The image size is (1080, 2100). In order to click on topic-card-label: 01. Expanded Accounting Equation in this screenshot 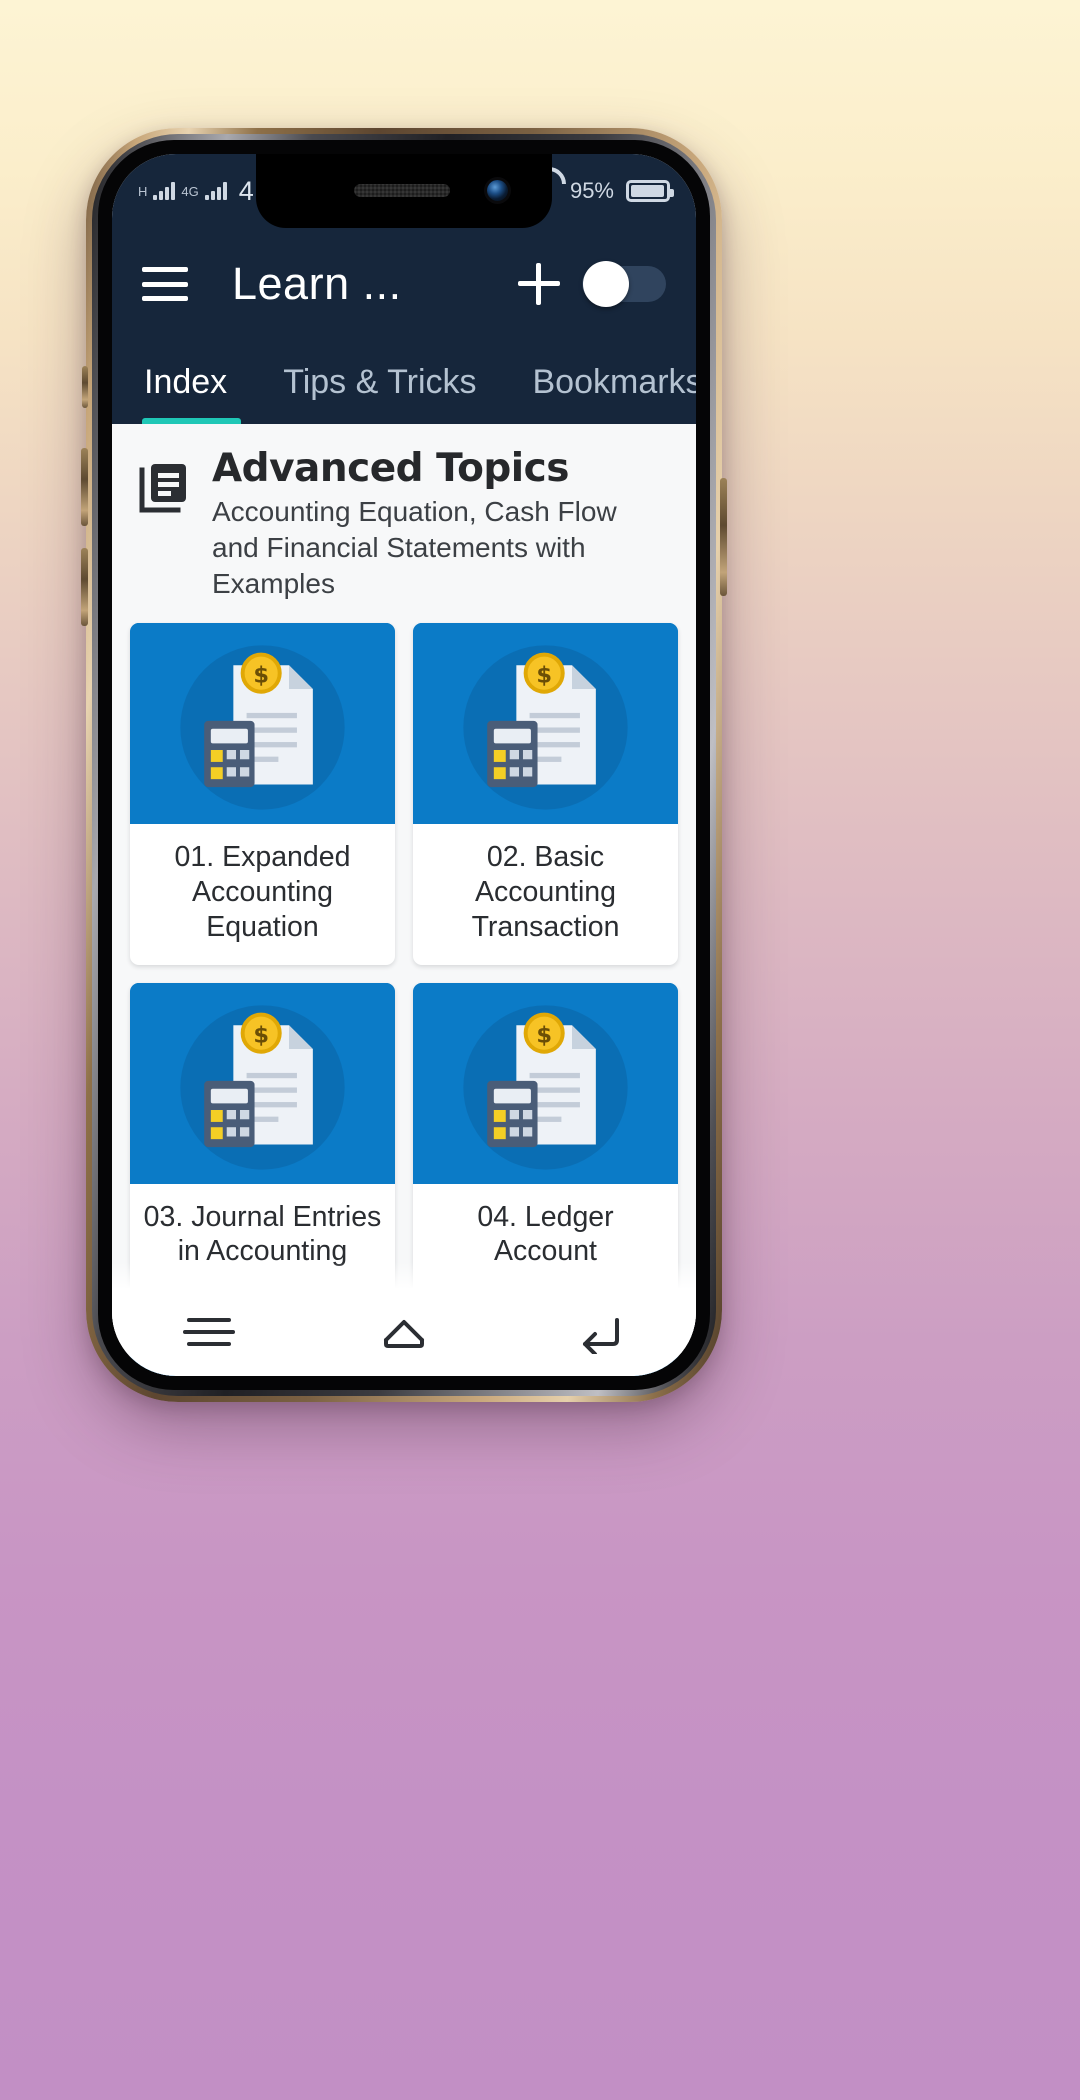, I will do `click(262, 892)`.